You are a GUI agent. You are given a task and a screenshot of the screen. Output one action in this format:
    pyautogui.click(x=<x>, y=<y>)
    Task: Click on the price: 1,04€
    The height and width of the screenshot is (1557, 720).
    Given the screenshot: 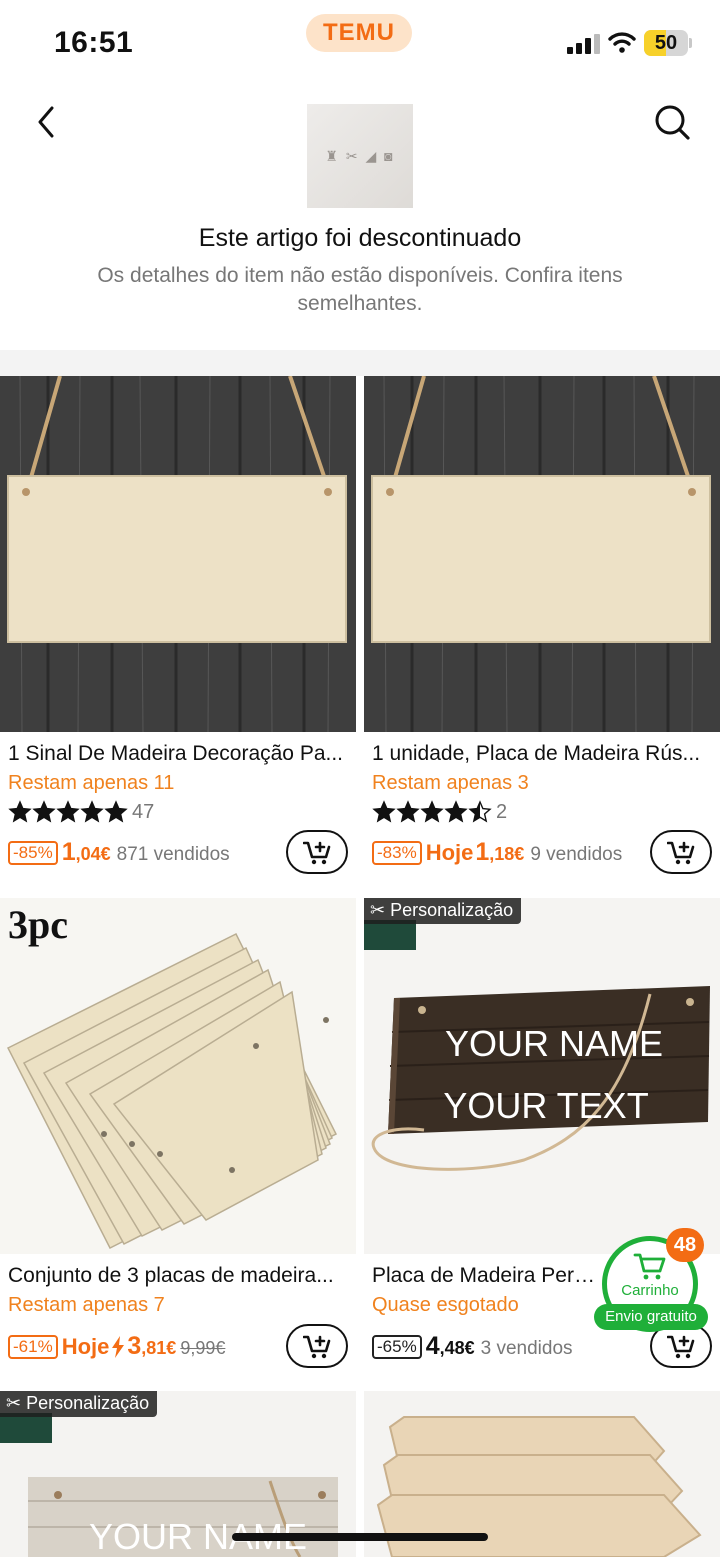 What is the action you would take?
    pyautogui.click(x=86, y=852)
    